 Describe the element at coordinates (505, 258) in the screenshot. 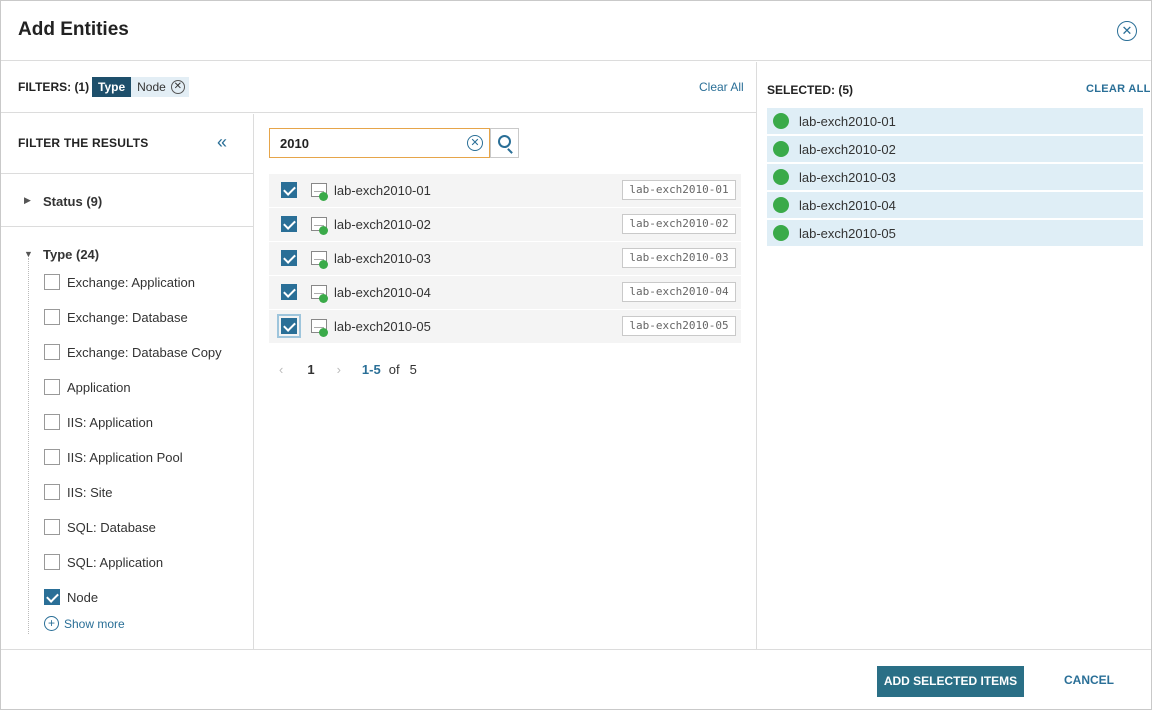

I see `result-row: lab-exch2010-03 lab-exch2010-03` at that location.